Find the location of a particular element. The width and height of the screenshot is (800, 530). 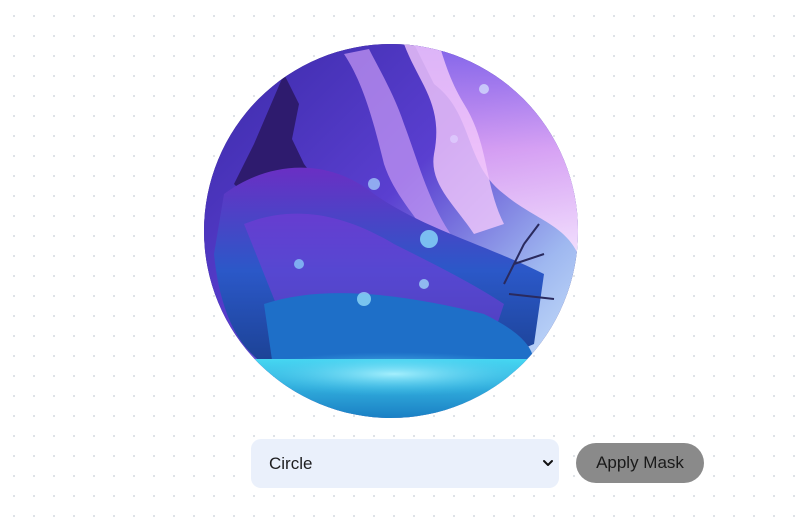

mask-shape-dropdown: Circle is located at coordinates (405, 463).